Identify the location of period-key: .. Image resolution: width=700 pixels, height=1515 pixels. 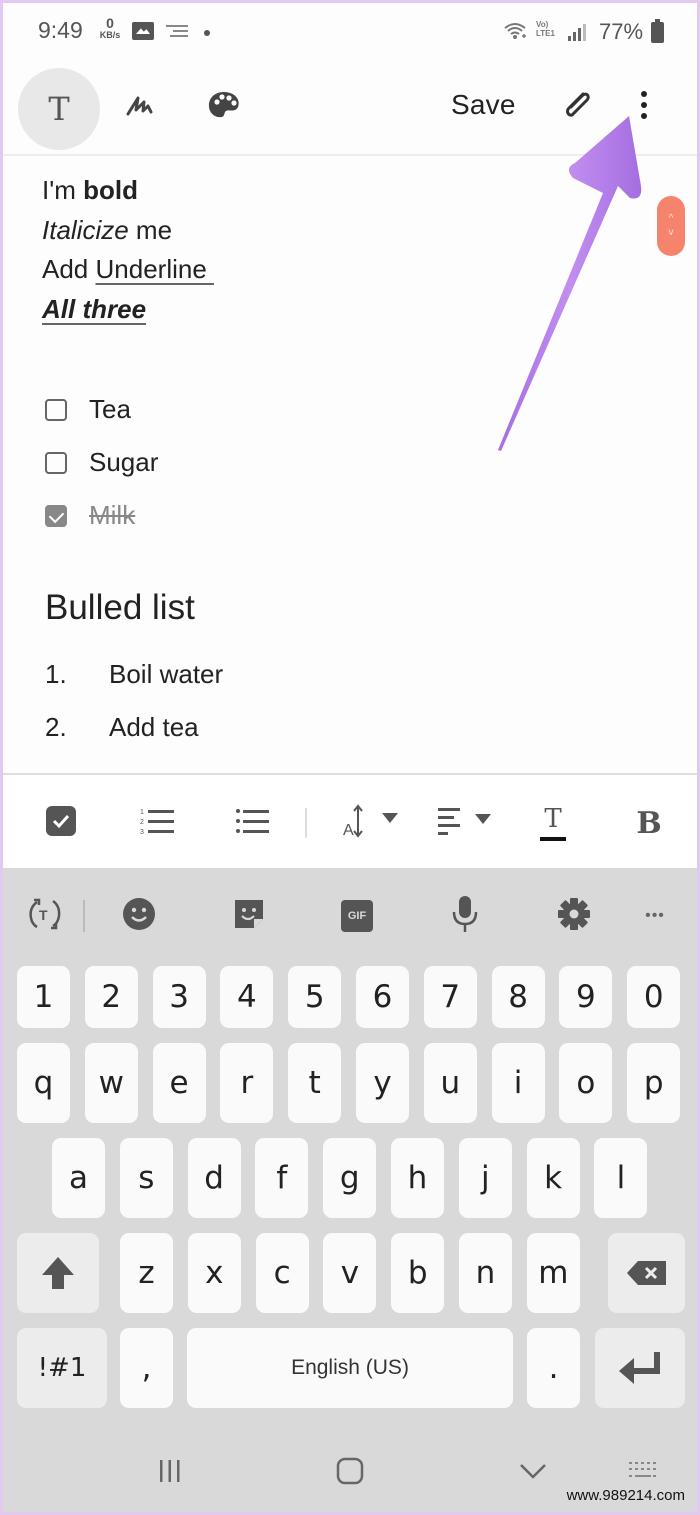
(553, 1368).